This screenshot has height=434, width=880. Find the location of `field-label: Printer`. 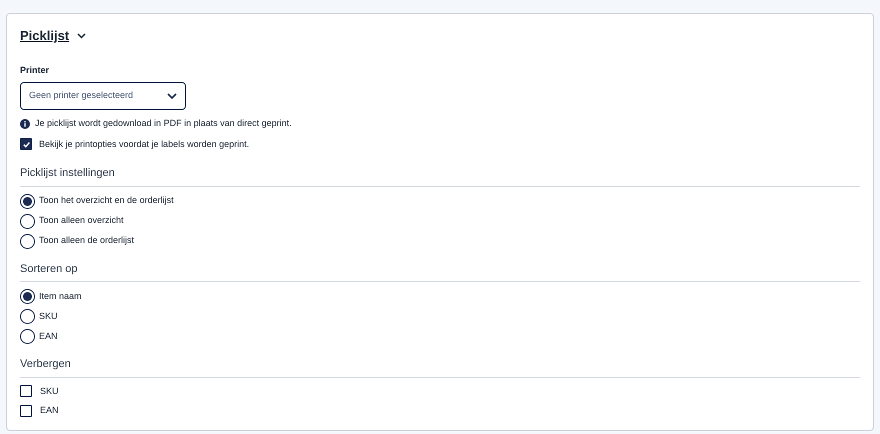

field-label: Printer is located at coordinates (35, 70).